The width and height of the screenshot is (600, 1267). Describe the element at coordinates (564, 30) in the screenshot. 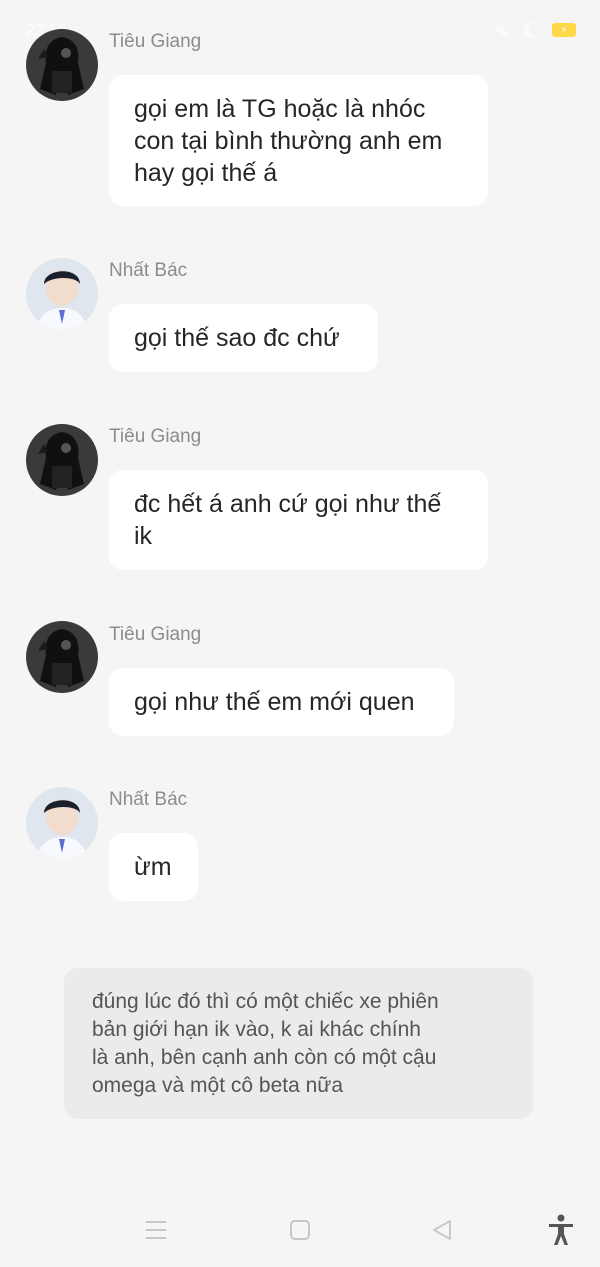

I see `battery-icon: ⚡` at that location.